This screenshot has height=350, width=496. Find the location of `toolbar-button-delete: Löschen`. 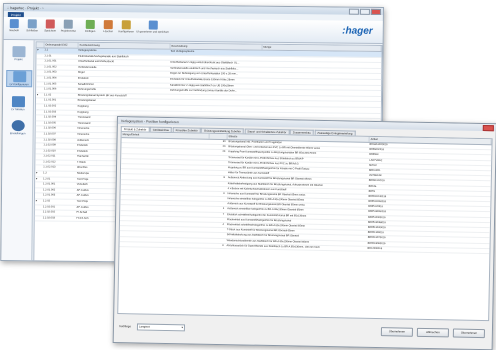

toolbar-button-delete: Löschen is located at coordinates (108, 26).